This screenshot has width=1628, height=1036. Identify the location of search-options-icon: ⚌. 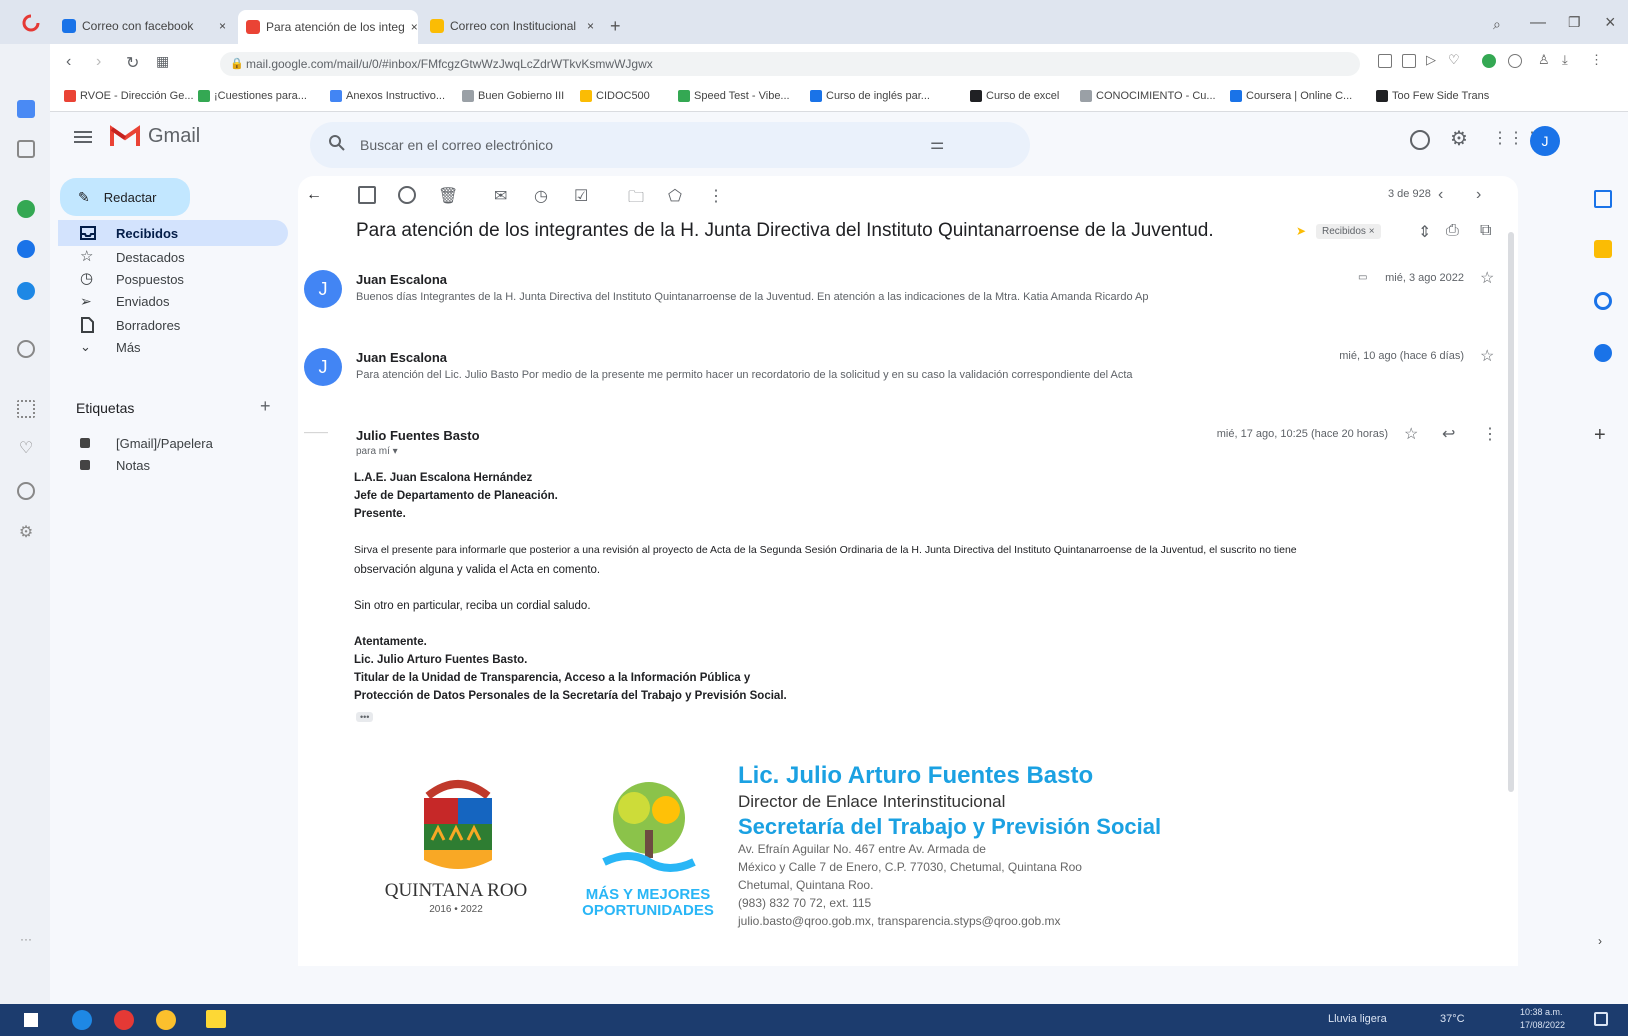
(937, 144).